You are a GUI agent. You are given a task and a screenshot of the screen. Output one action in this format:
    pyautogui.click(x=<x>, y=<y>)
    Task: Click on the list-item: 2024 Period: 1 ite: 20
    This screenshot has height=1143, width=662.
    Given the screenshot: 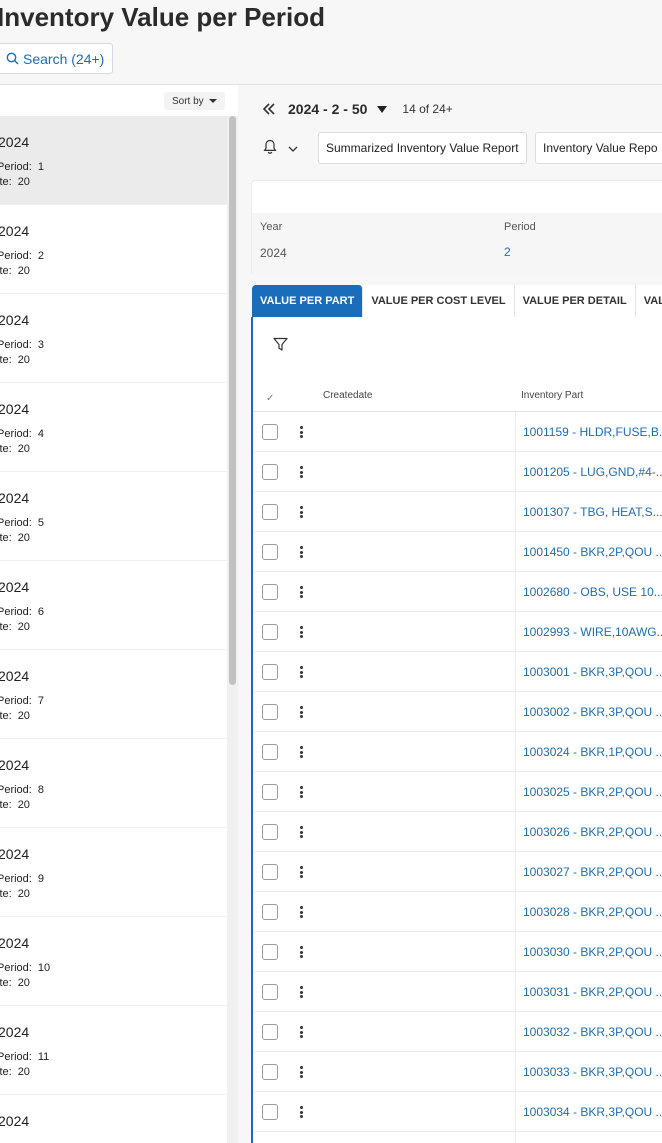 What is the action you would take?
    pyautogui.click(x=113, y=160)
    